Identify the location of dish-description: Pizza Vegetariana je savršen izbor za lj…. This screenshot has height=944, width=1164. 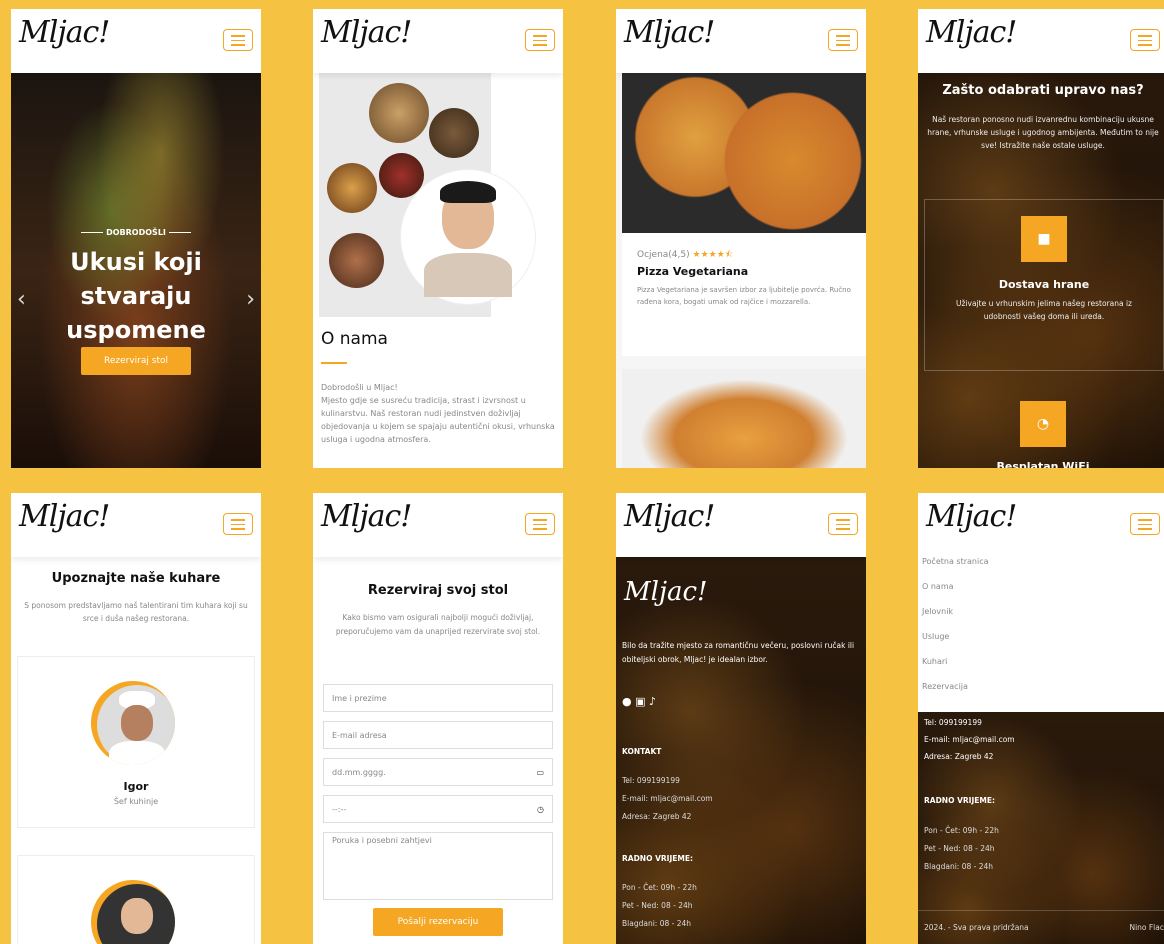
(744, 296).